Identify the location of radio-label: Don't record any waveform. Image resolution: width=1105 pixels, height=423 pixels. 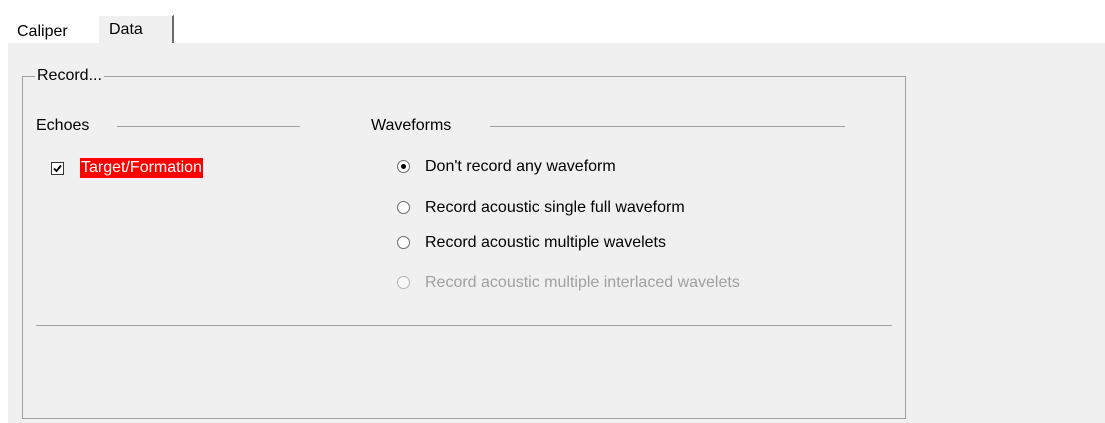
(520, 166).